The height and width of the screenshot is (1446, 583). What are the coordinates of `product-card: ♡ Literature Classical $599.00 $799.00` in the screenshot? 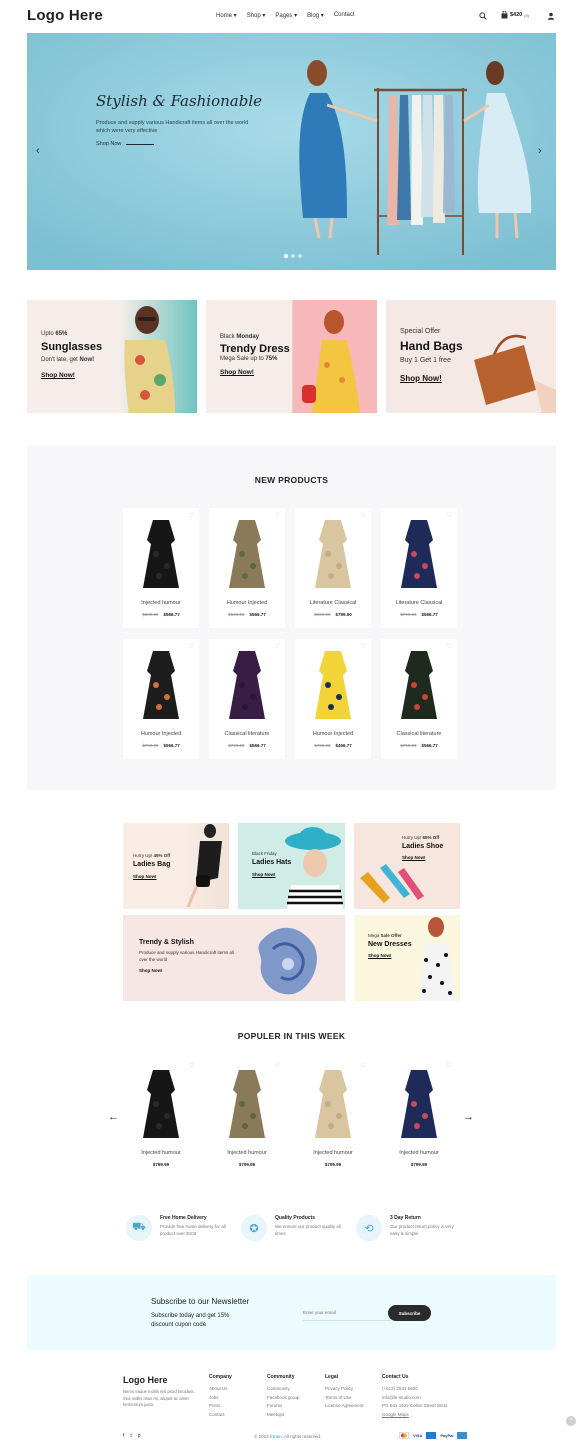 It's located at (333, 568).